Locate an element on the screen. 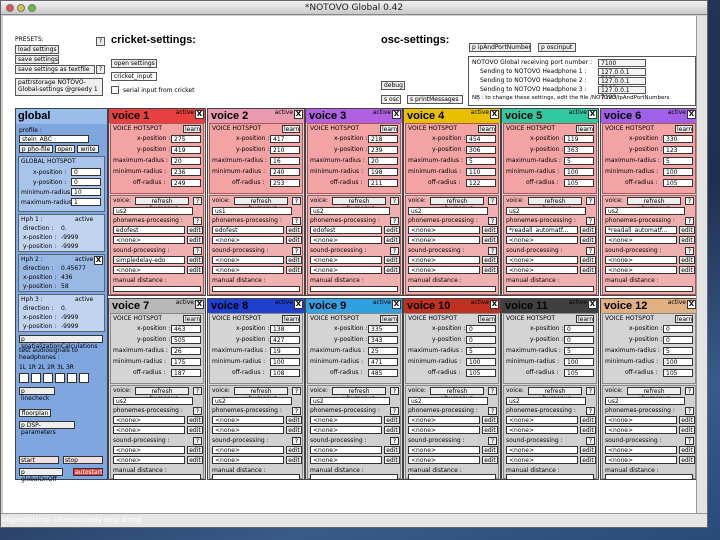  off-radius-field: 105 is located at coordinates (678, 373).